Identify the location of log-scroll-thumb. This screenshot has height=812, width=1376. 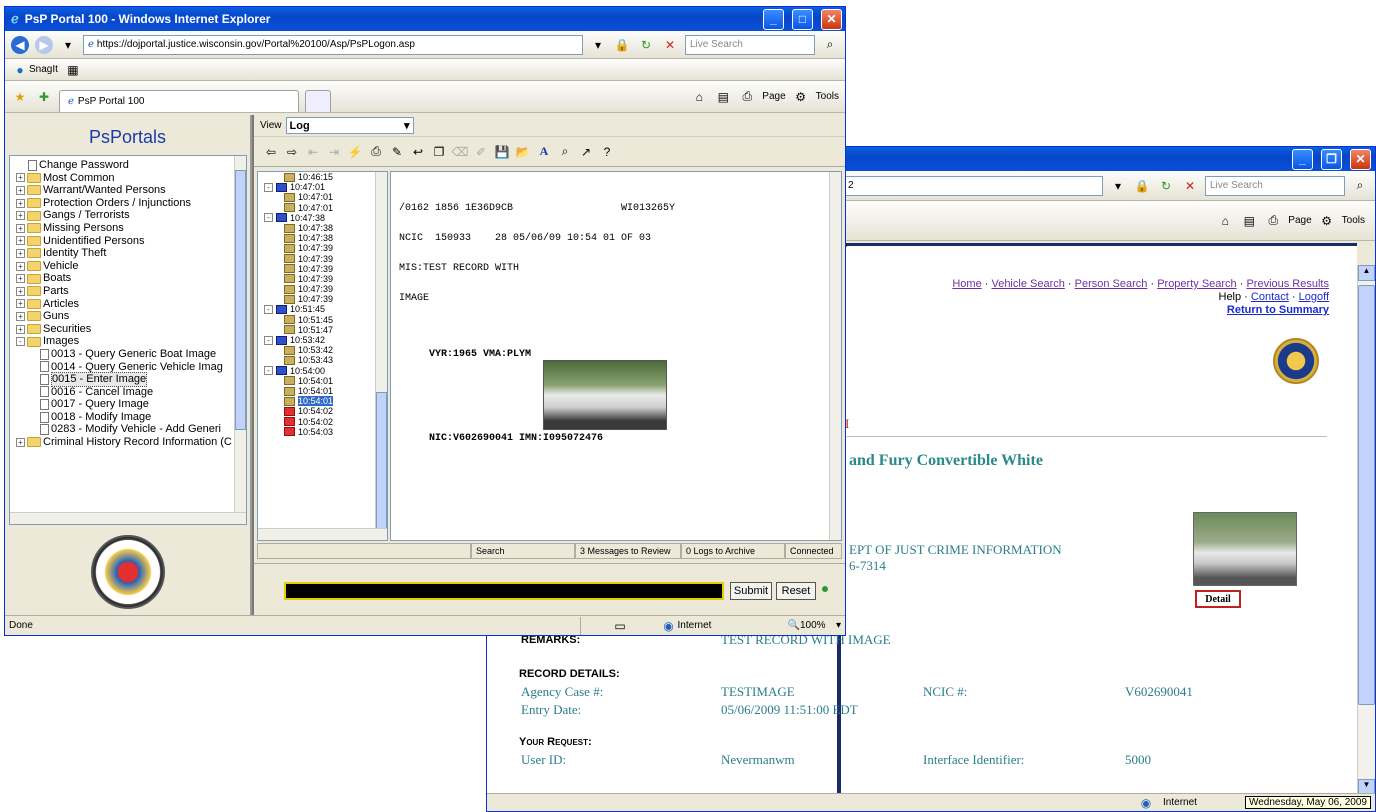
(381, 462).